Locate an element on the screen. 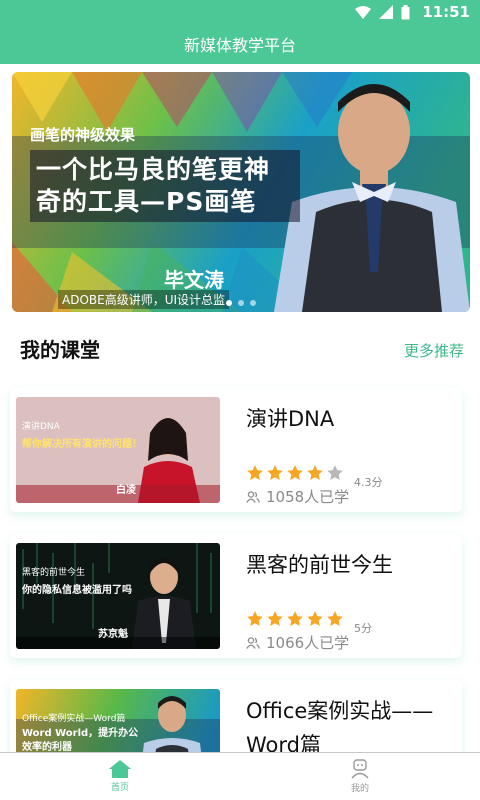 The image size is (480, 800). signal-icon is located at coordinates (386, 12).